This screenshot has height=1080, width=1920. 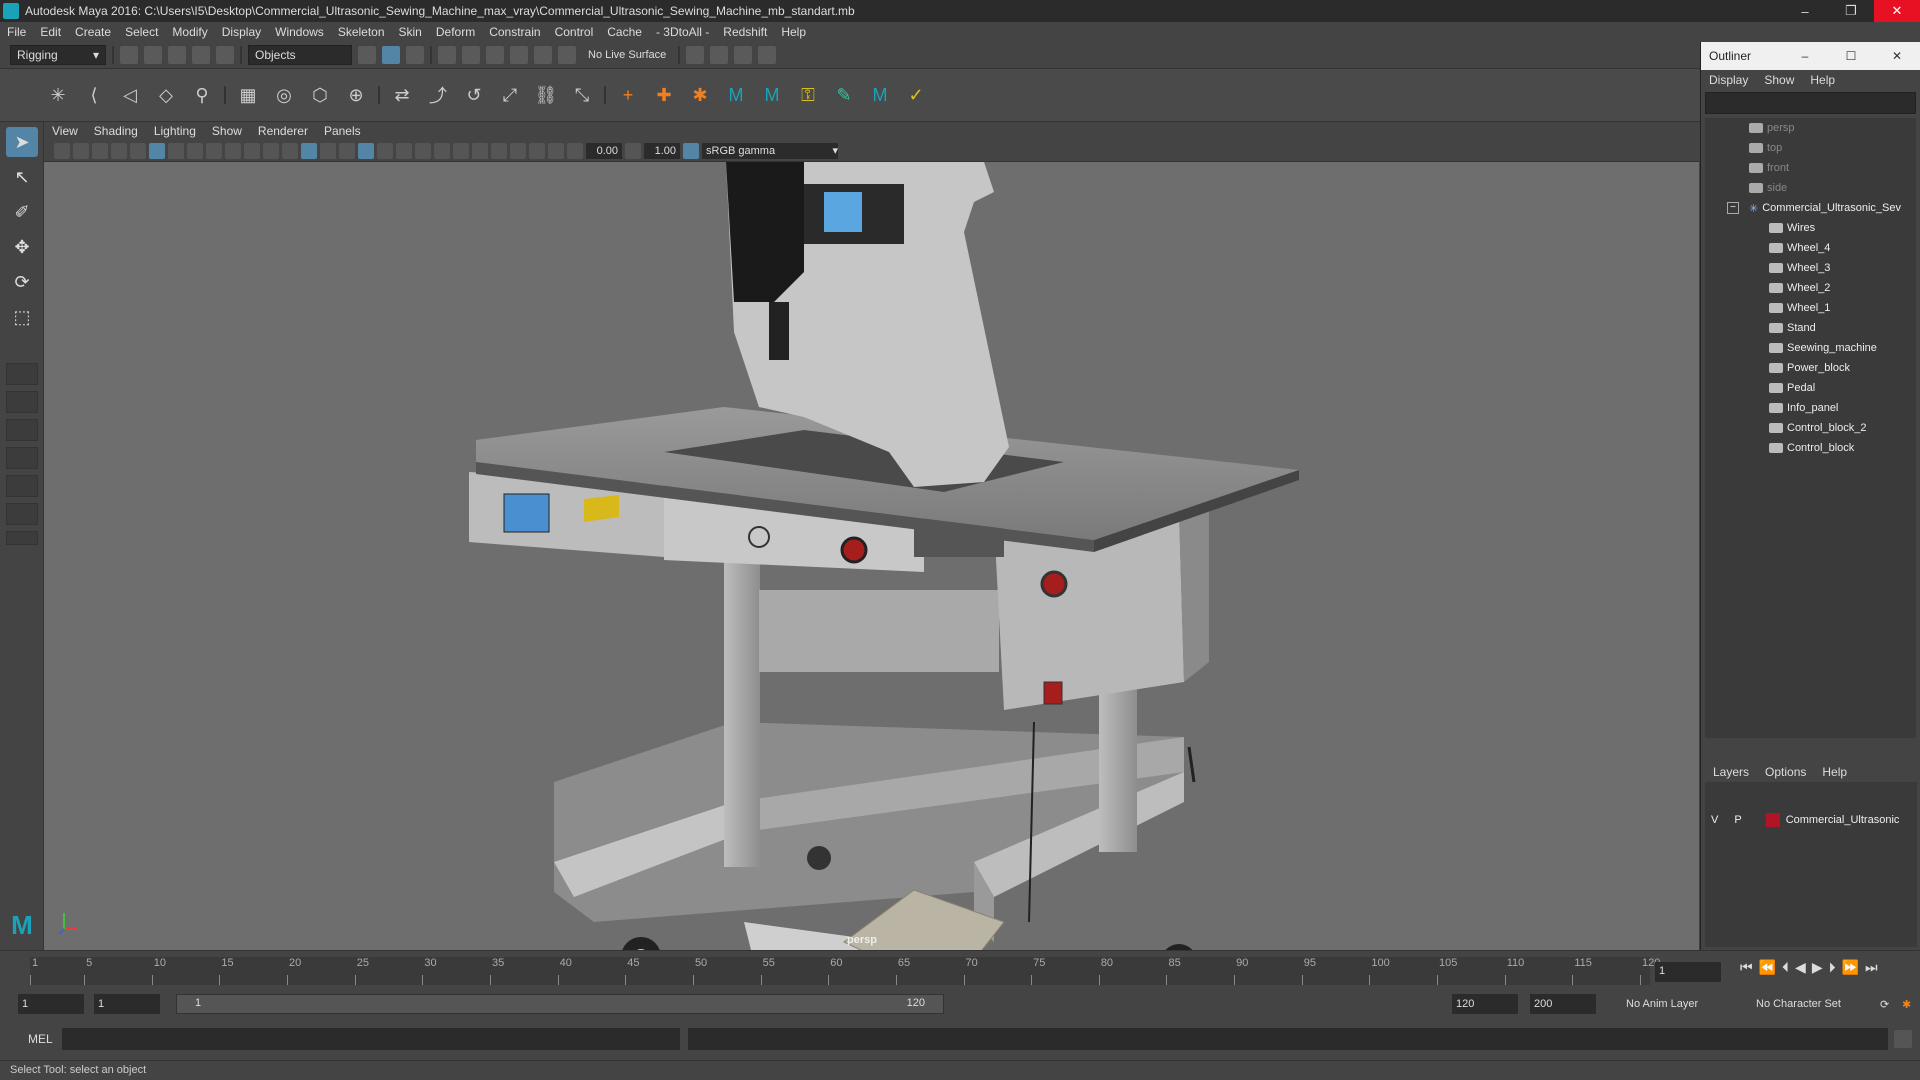 I want to click on step-forward-icon: ⏩, so click(x=1850, y=967).